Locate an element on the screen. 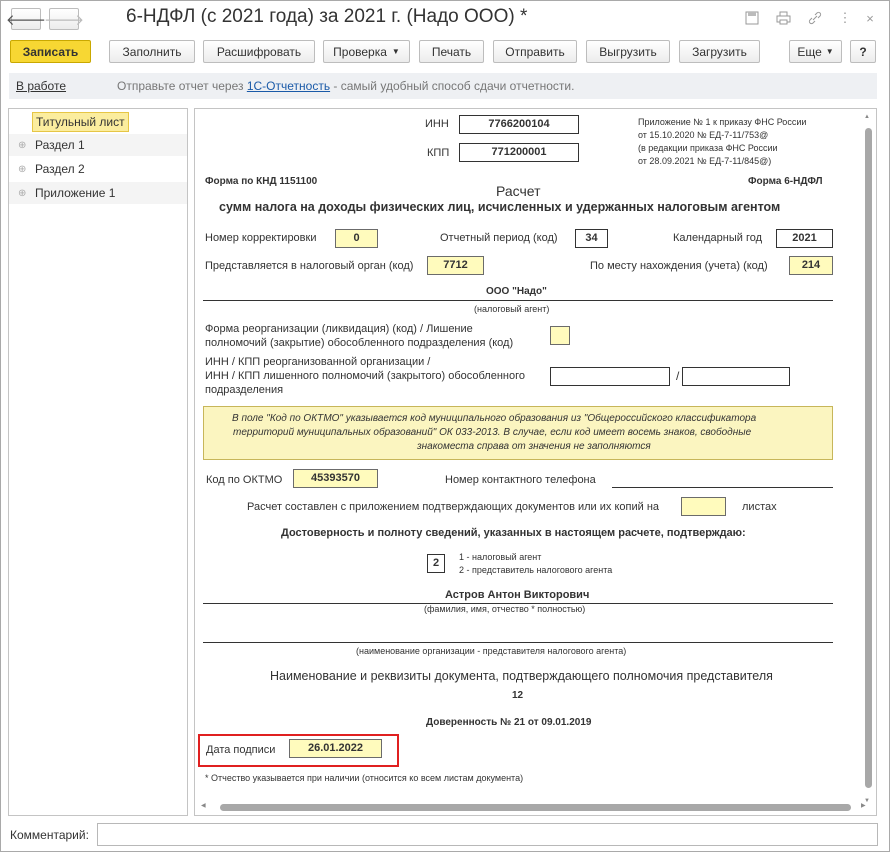 This screenshot has height=852, width=890. unload-button: Выгрузить is located at coordinates (628, 51).